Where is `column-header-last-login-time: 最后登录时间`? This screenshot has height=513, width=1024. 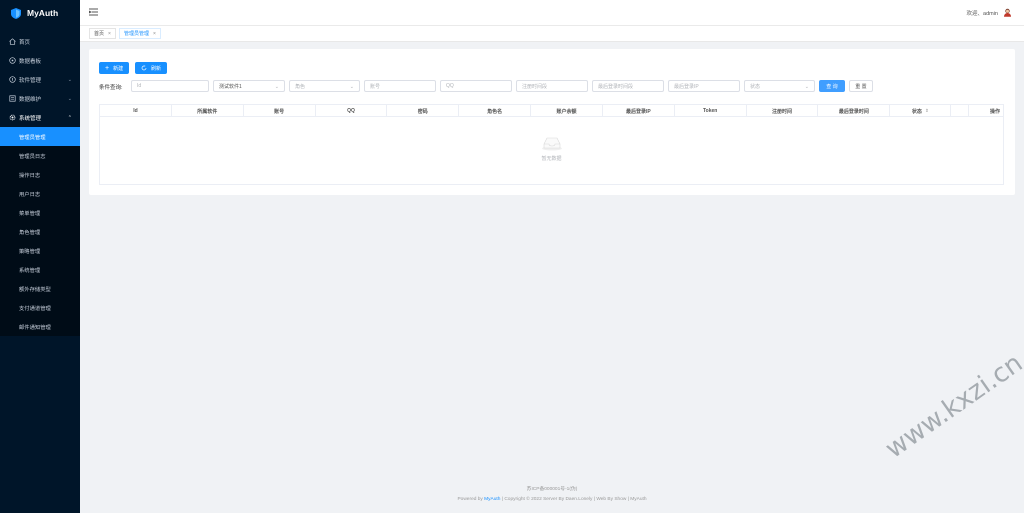 column-header-last-login-time: 最后登录时间 is located at coordinates (854, 111).